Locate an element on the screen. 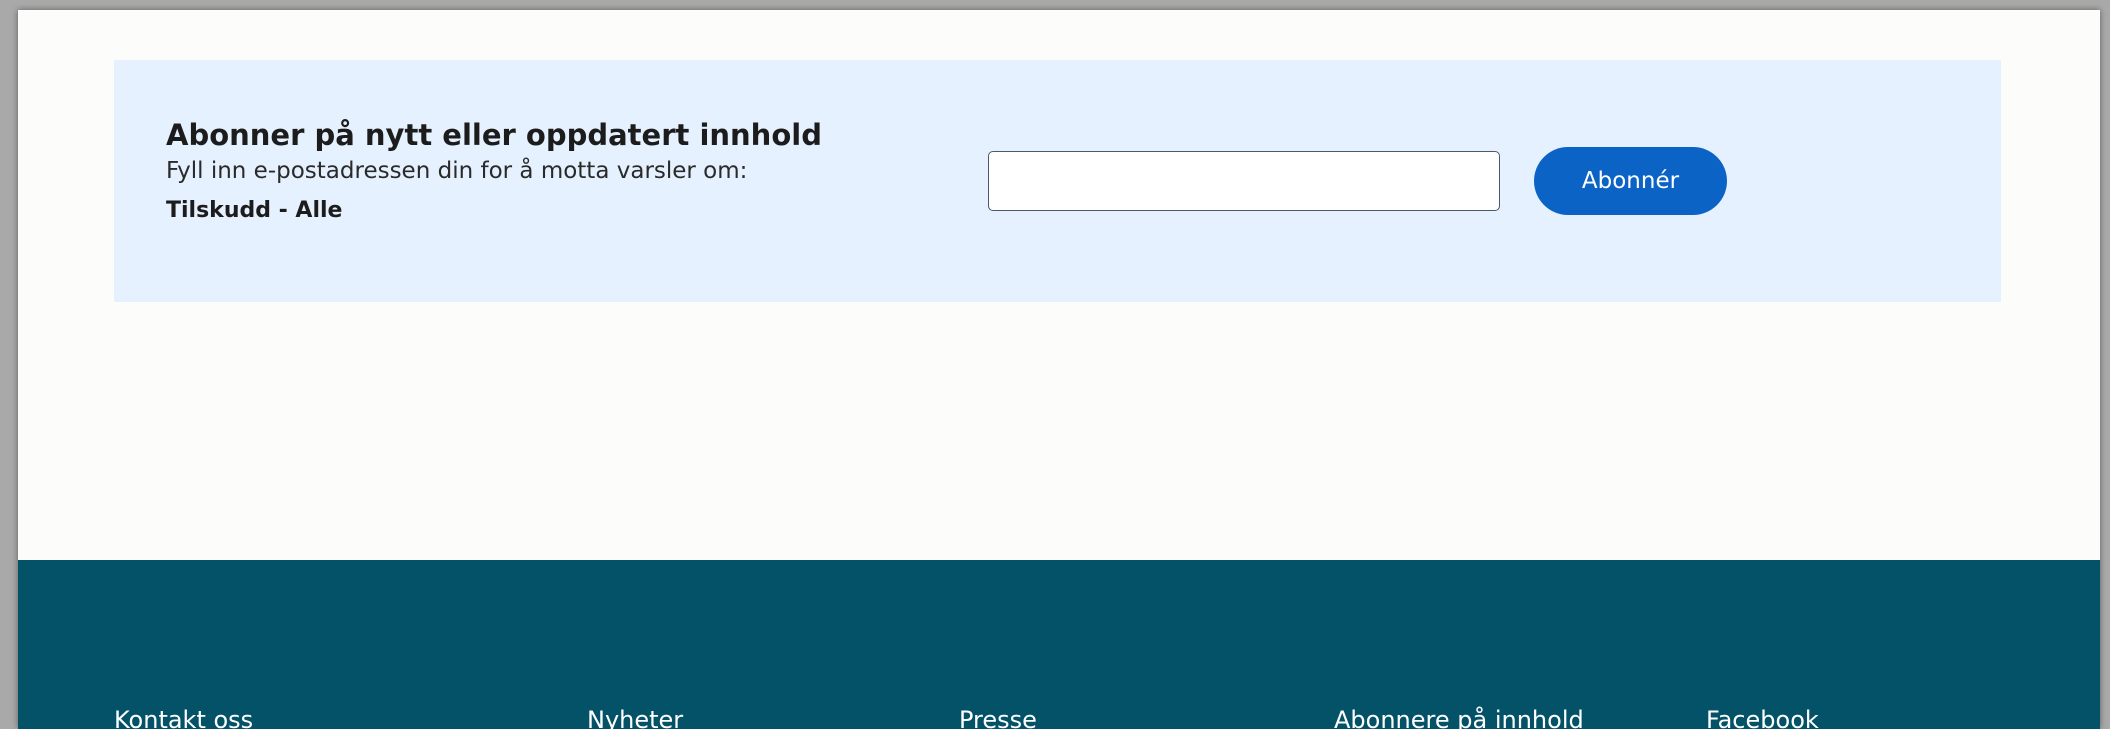  subscribe-topic: Tilskudd - Alle is located at coordinates (254, 210).